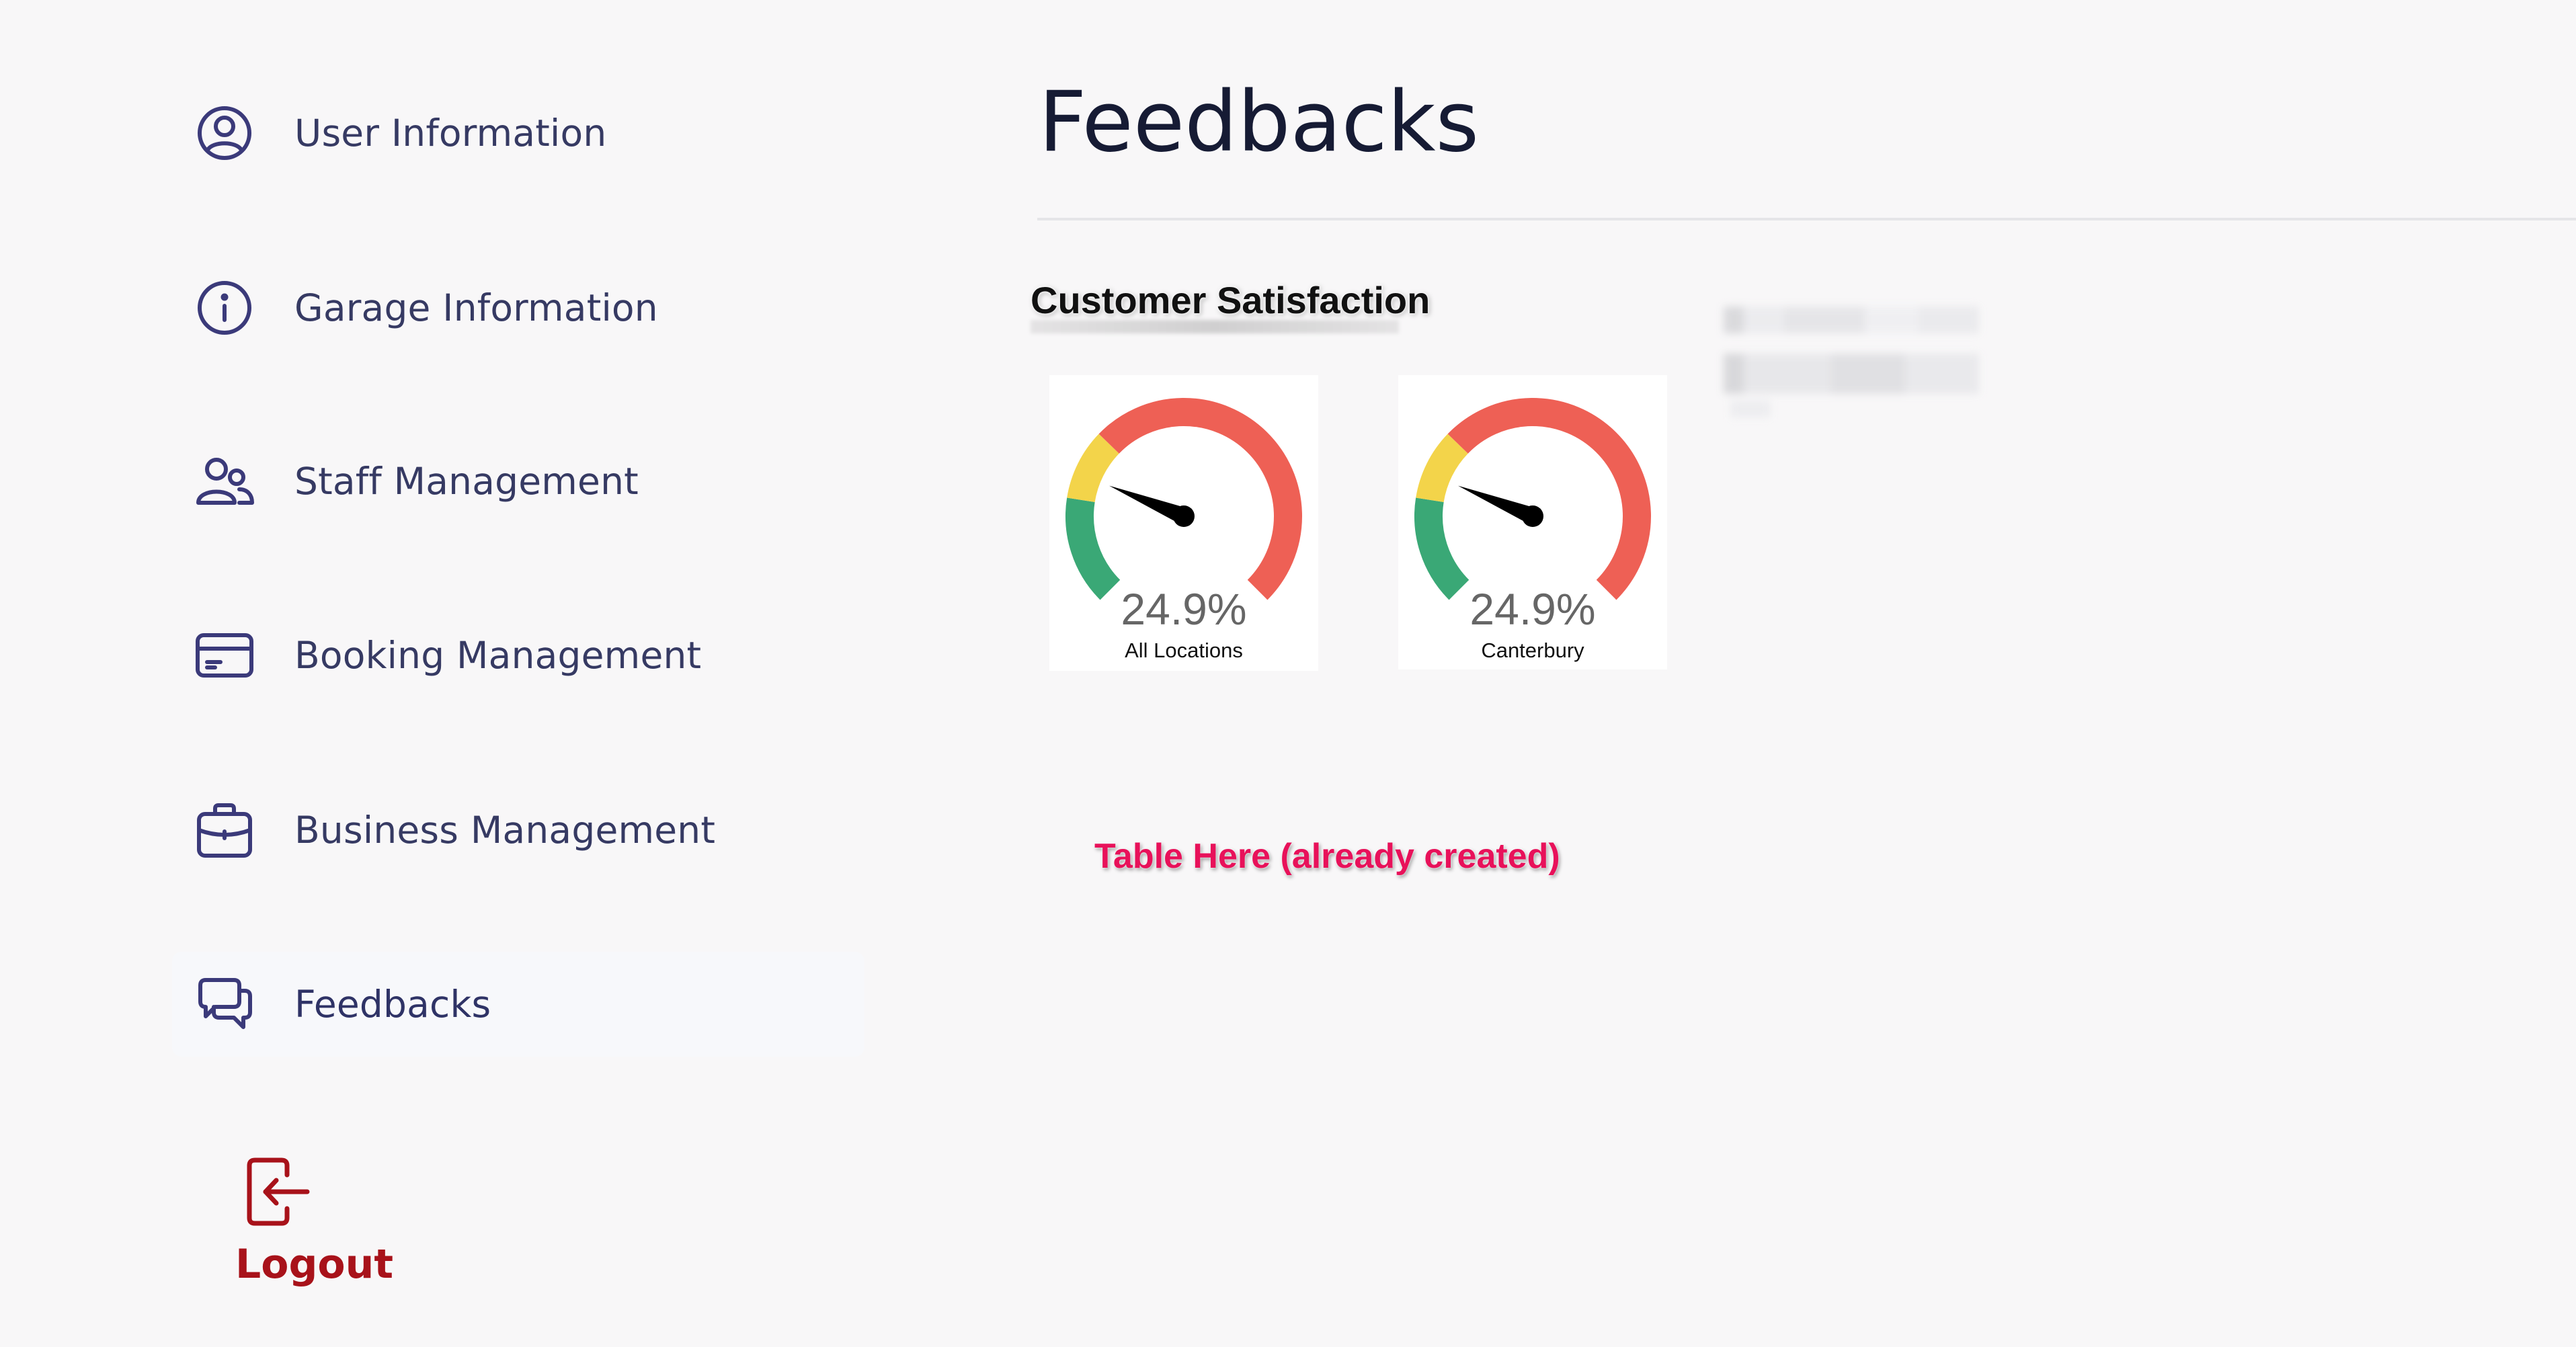  I want to click on sidebar-item-staff-management: Staff Management, so click(518, 481).